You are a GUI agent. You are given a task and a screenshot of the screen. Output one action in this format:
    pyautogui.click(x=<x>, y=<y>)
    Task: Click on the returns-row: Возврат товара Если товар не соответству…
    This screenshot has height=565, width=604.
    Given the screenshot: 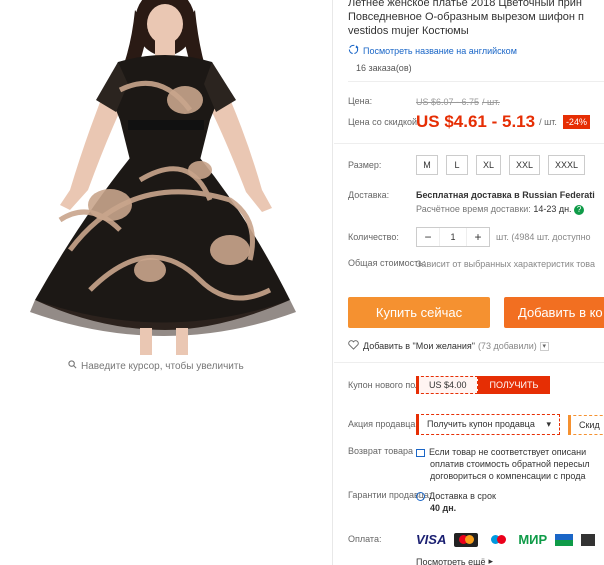 What is the action you would take?
    pyautogui.click(x=469, y=464)
    